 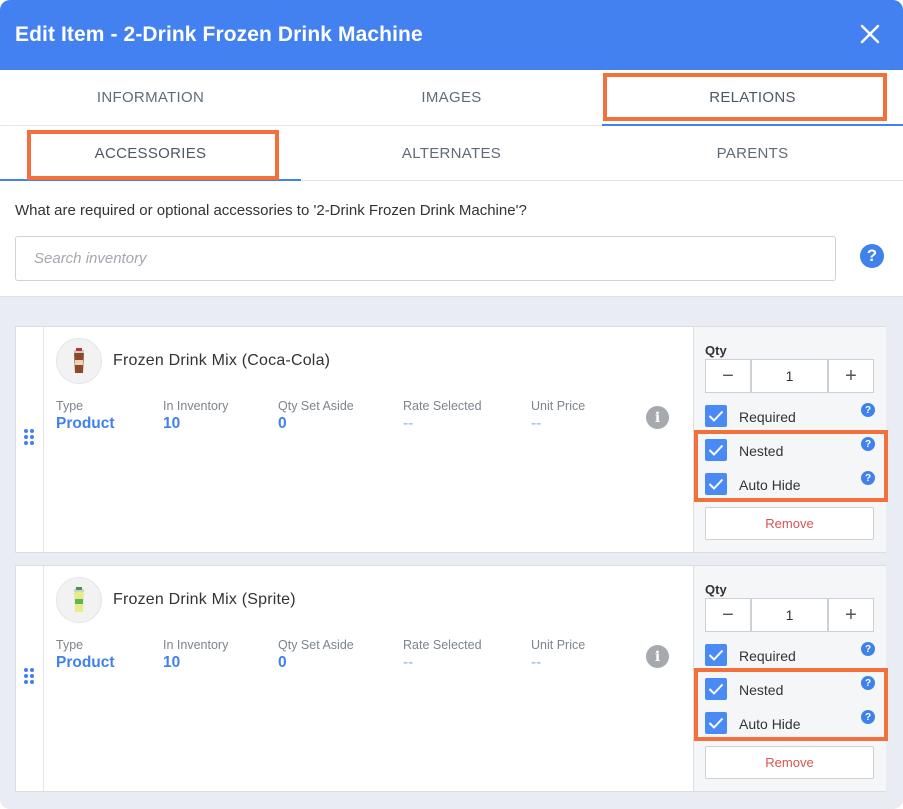 What do you see at coordinates (752, 153) in the screenshot?
I see `tab-parents: PARENTS` at bounding box center [752, 153].